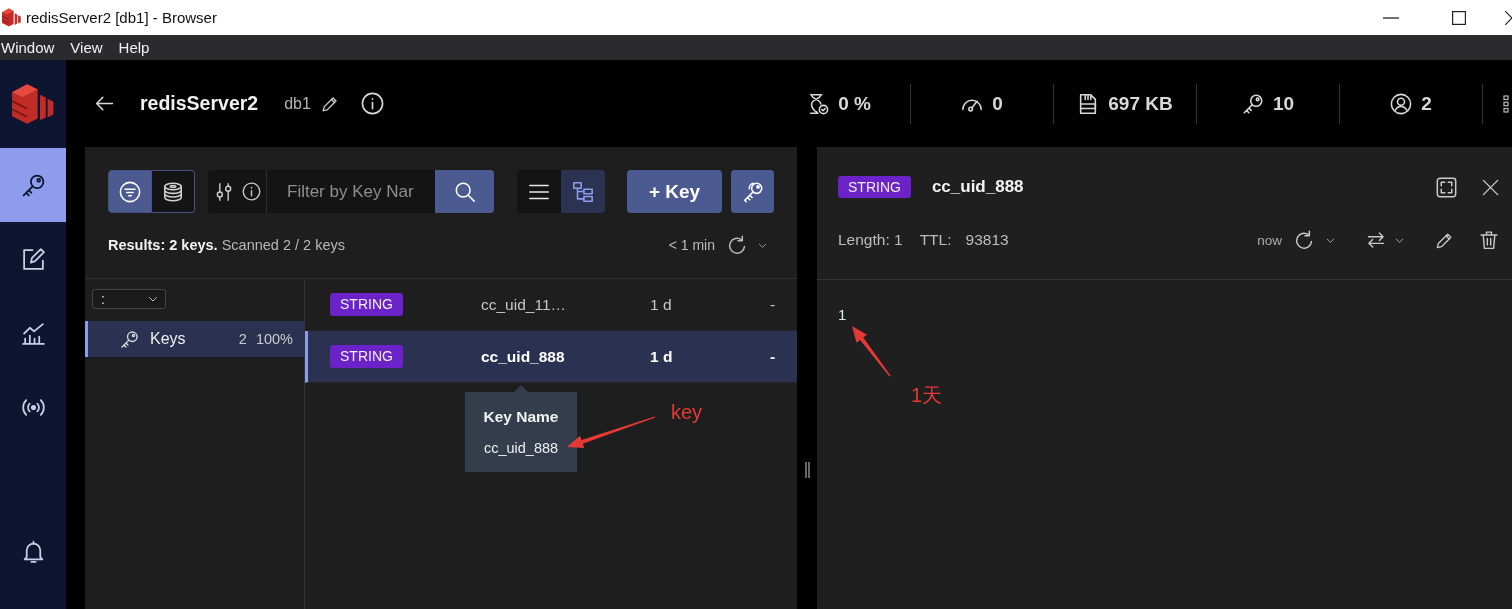 The height and width of the screenshot is (609, 1512). I want to click on sidebar-item, so click(33, 185).